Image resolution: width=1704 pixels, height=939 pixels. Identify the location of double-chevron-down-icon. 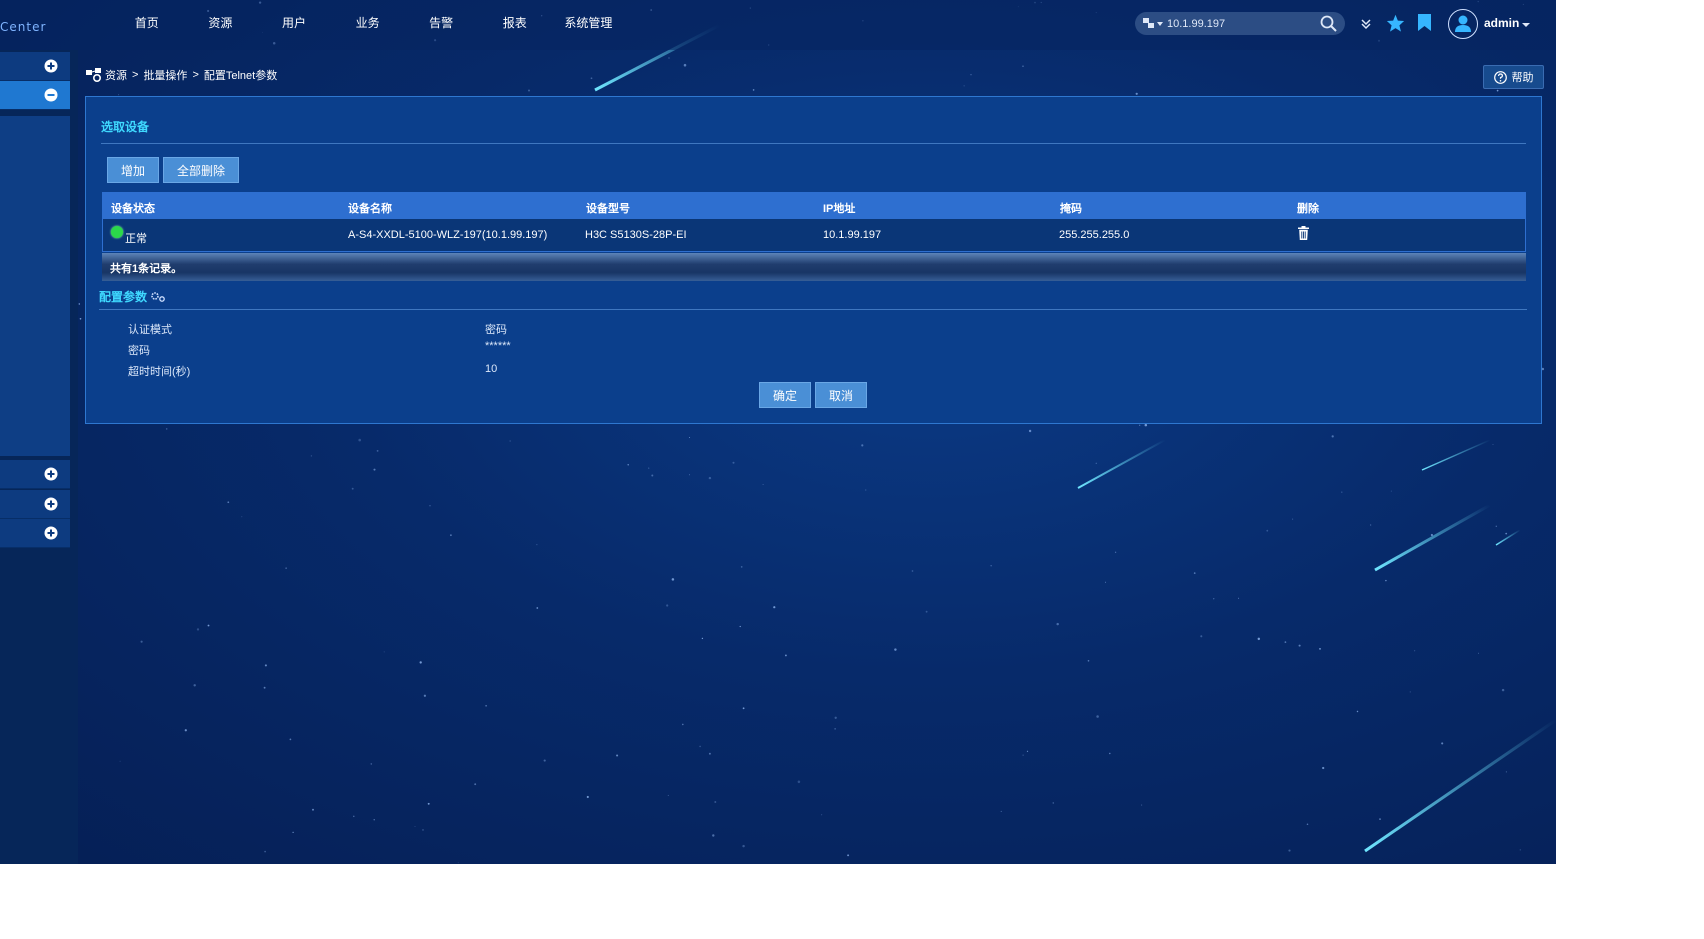
(1366, 24).